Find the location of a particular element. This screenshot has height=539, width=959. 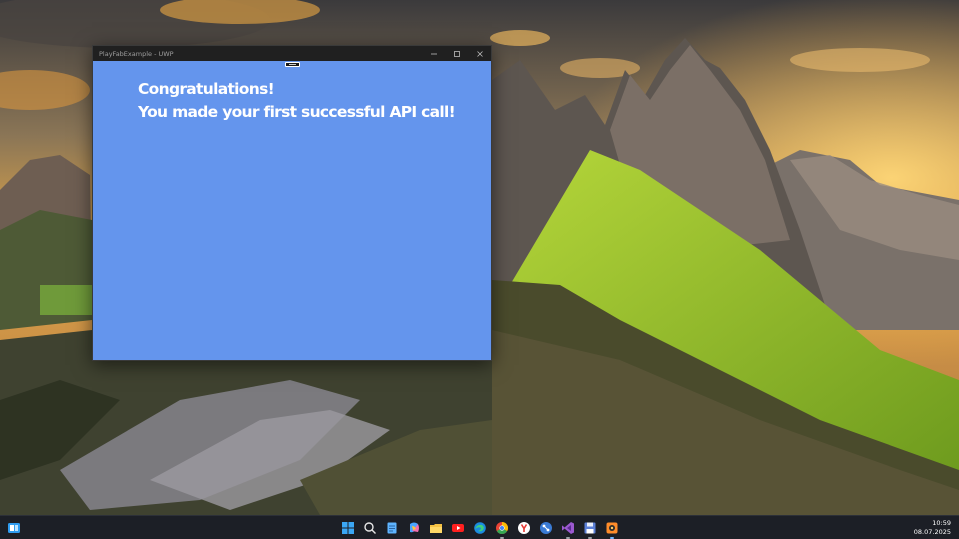

maximize-button is located at coordinates (456, 53).